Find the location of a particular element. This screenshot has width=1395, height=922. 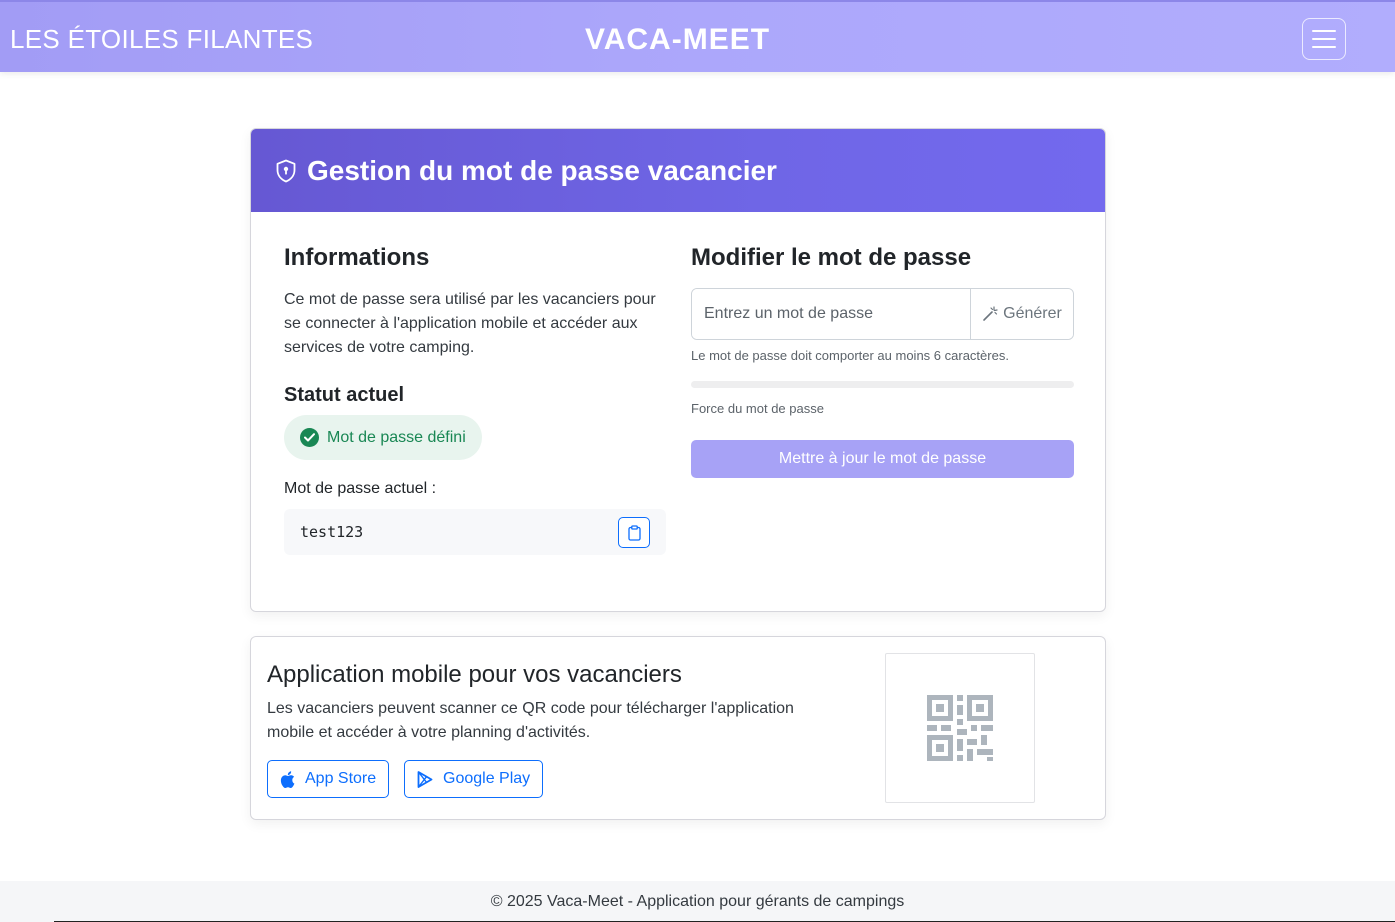

apple-icon is located at coordinates (287, 779).